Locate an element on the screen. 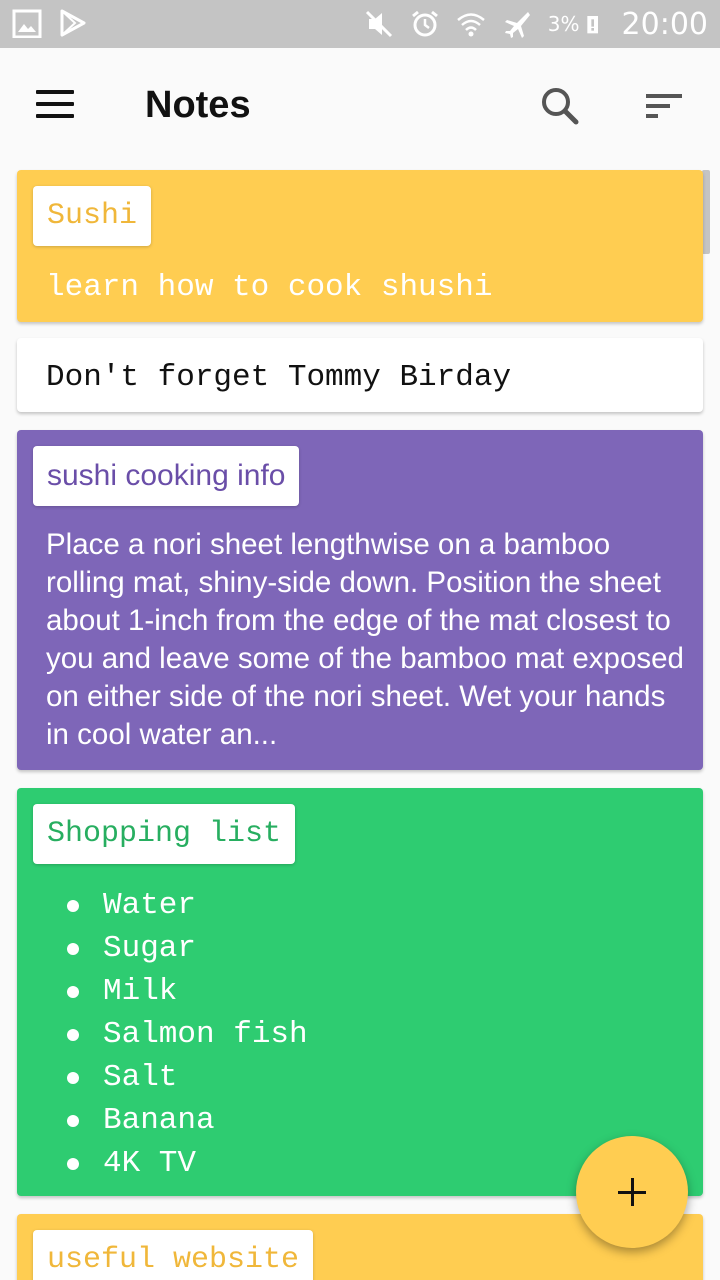 The height and width of the screenshot is (1280, 720). note-body: learn how to cook shushi is located at coordinates (269, 287).